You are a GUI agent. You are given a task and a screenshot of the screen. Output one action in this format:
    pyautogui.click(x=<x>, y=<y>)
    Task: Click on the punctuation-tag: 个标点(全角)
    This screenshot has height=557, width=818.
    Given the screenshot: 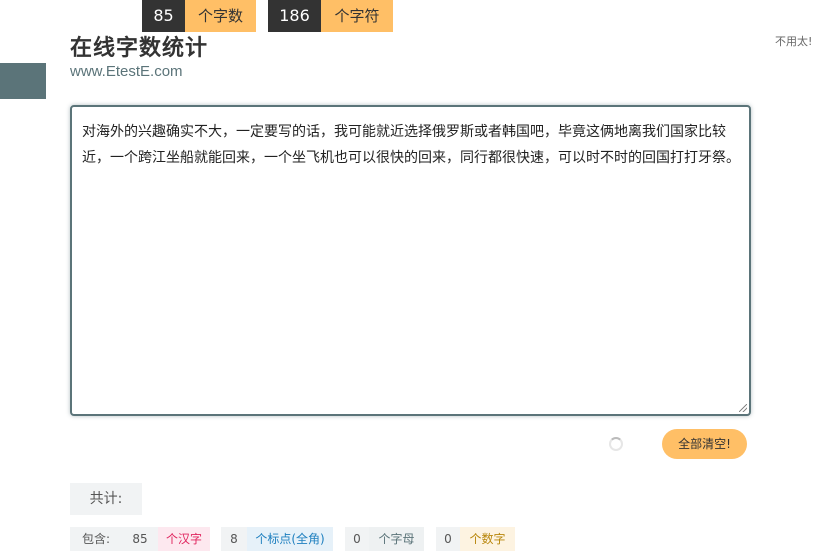 What is the action you would take?
    pyautogui.click(x=290, y=539)
    